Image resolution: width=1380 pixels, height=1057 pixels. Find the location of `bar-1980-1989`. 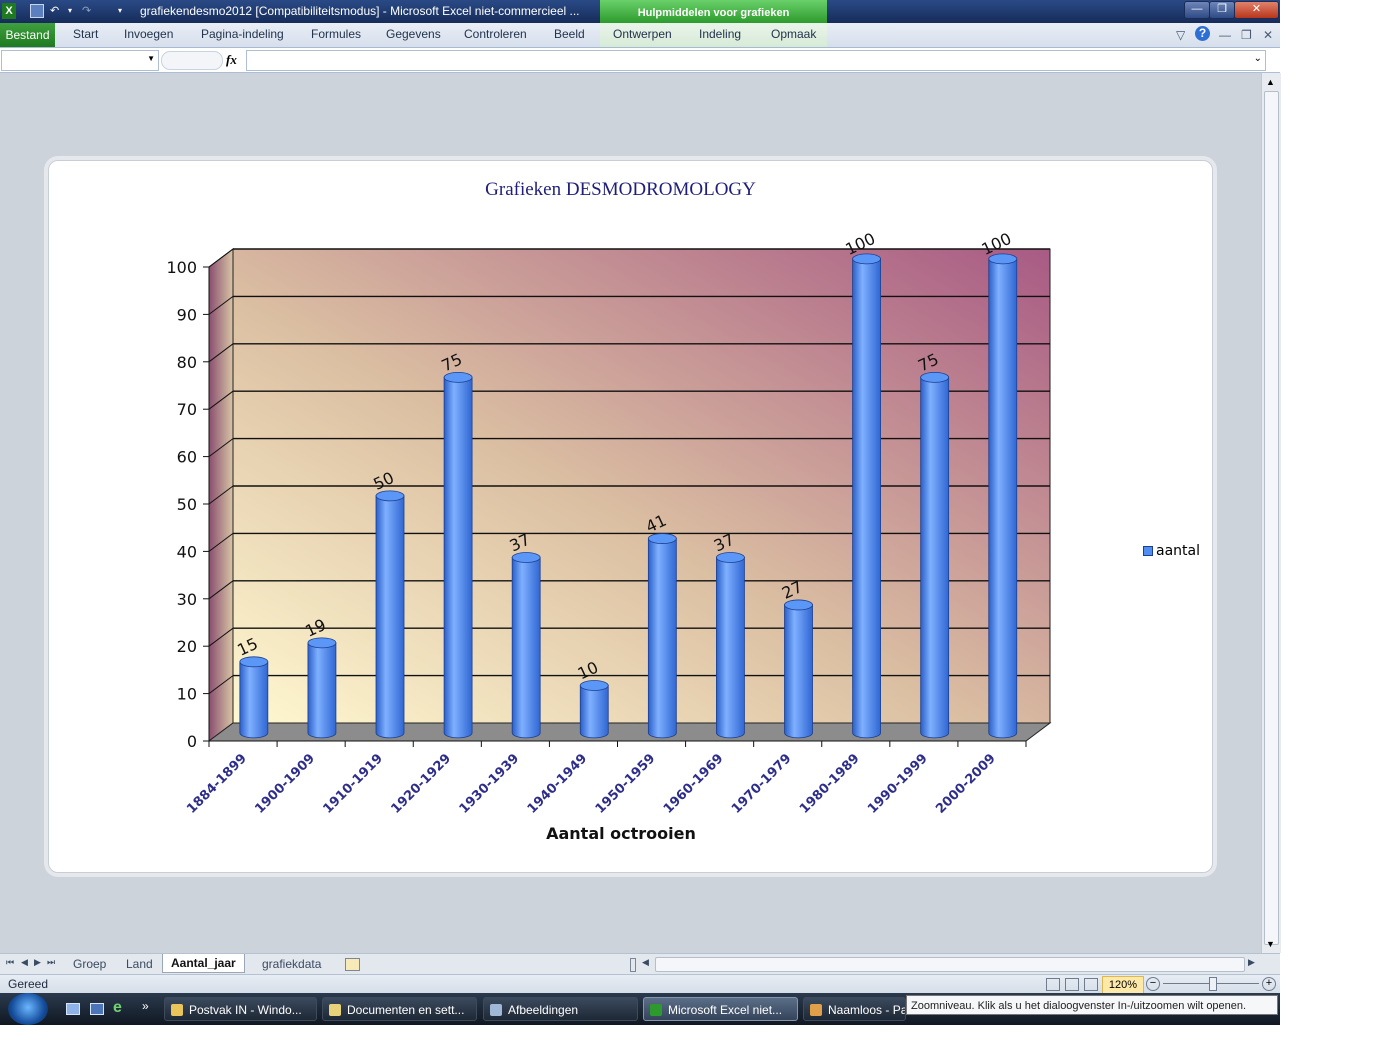

bar-1980-1989 is located at coordinates (867, 498).